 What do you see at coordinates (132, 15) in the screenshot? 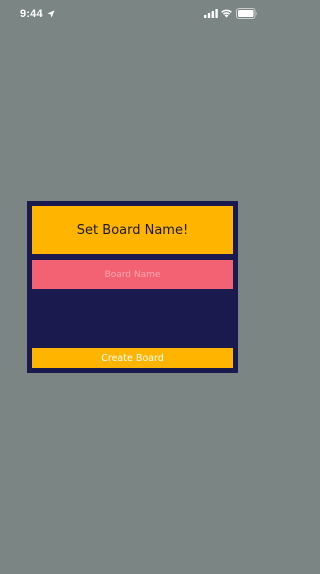
I see `status-bar: 9:44` at bounding box center [132, 15].